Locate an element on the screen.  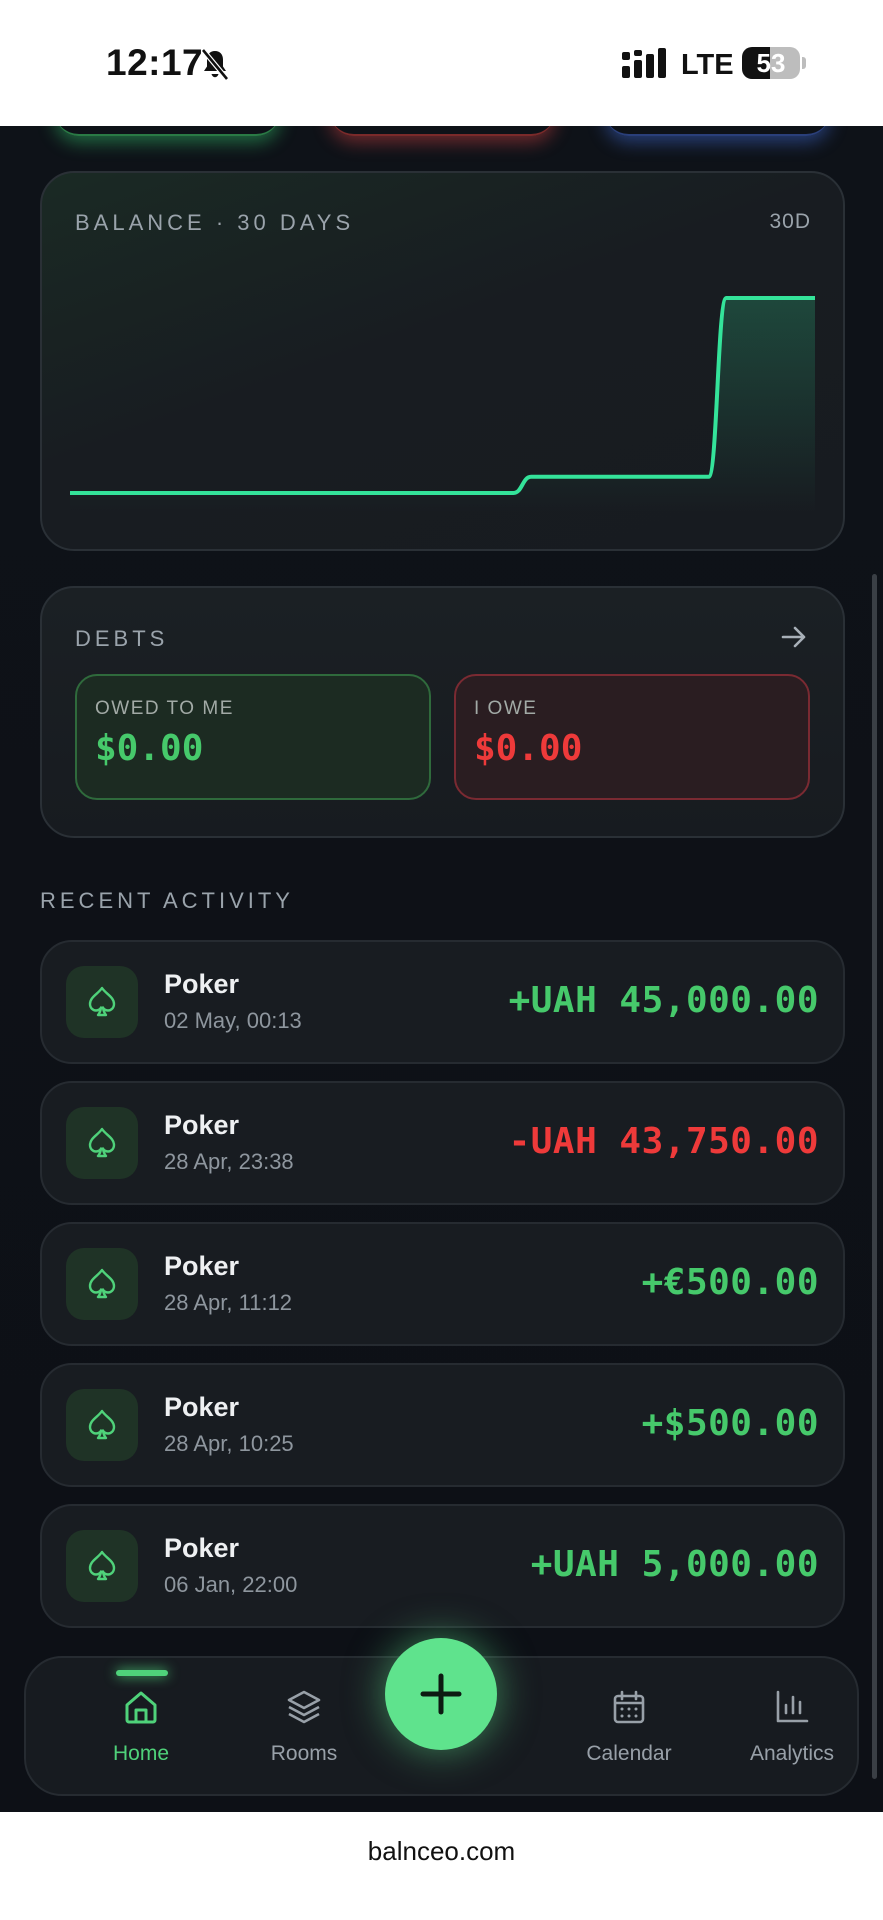
transaction-amount: +$500.00 is located at coordinates (730, 1423).